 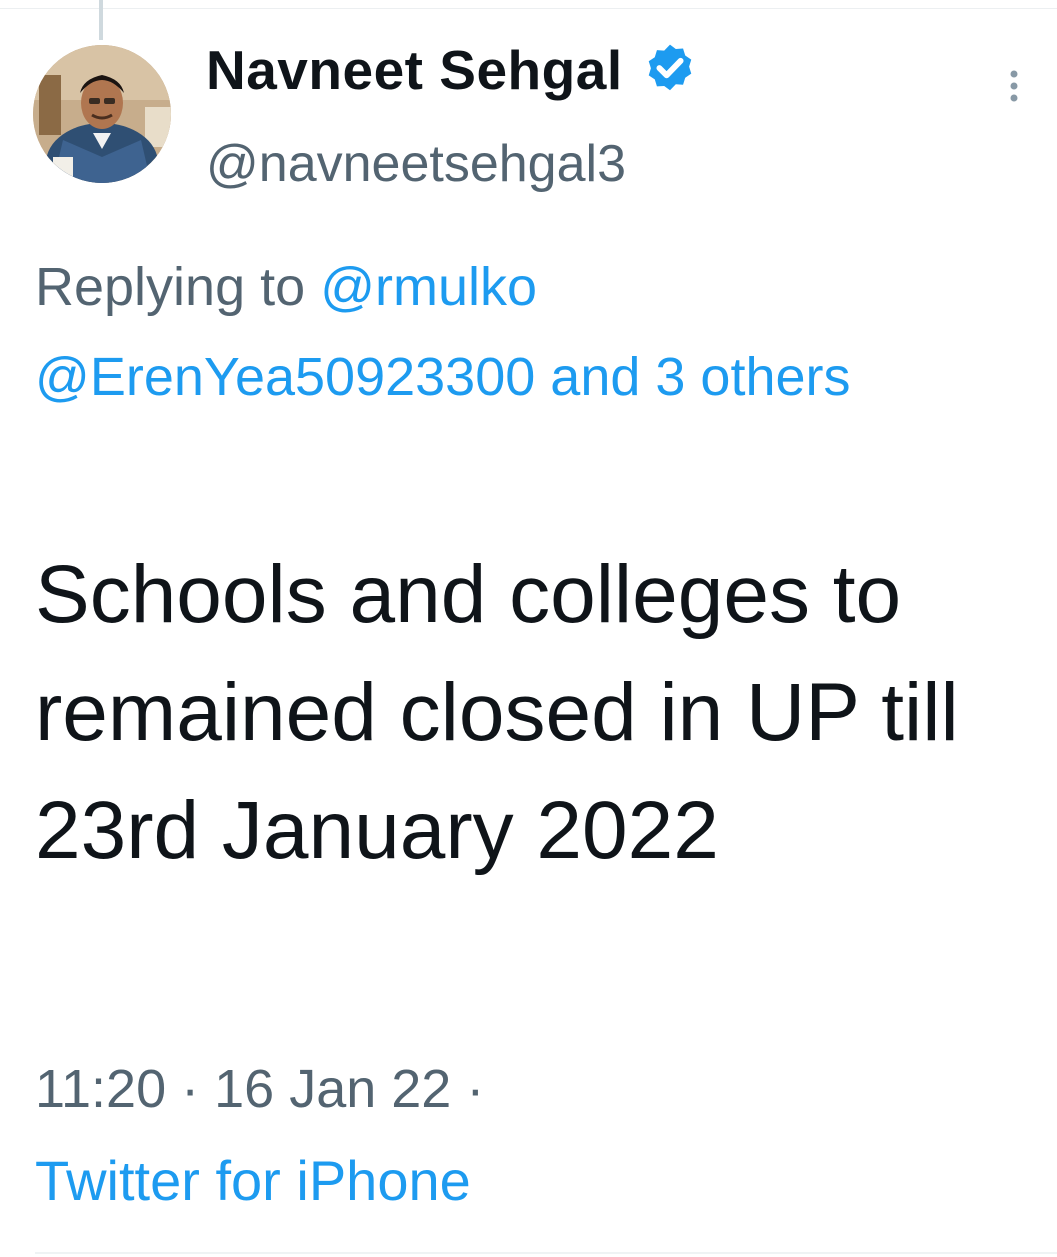 I want to click on tweet-time: 11:20, so click(x=100, y=1089).